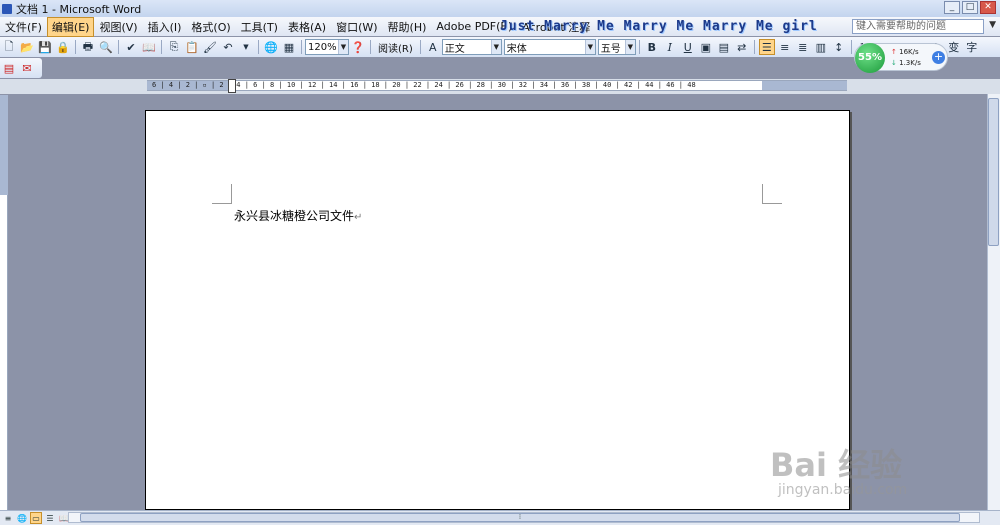  I want to click on underline-button: U, so click(688, 47).